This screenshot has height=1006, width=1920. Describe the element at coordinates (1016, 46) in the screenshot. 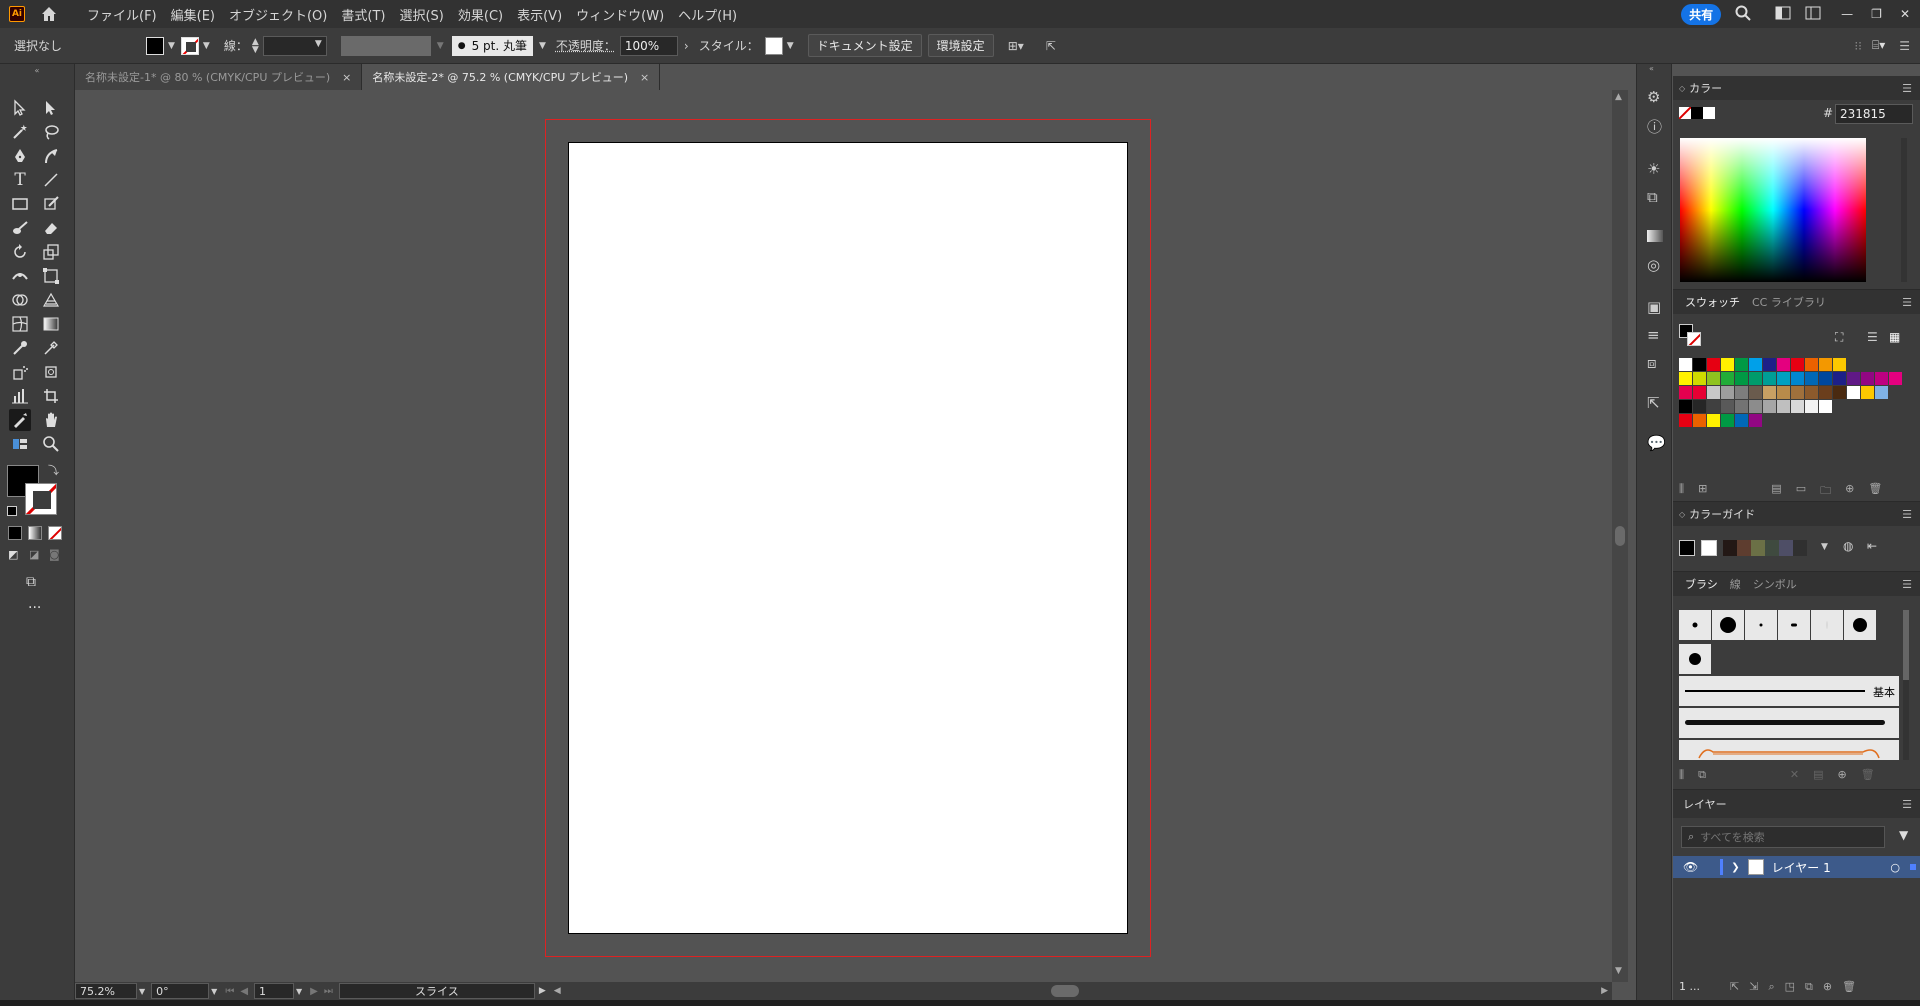

I see `arrange-icon: ⊞▾` at that location.